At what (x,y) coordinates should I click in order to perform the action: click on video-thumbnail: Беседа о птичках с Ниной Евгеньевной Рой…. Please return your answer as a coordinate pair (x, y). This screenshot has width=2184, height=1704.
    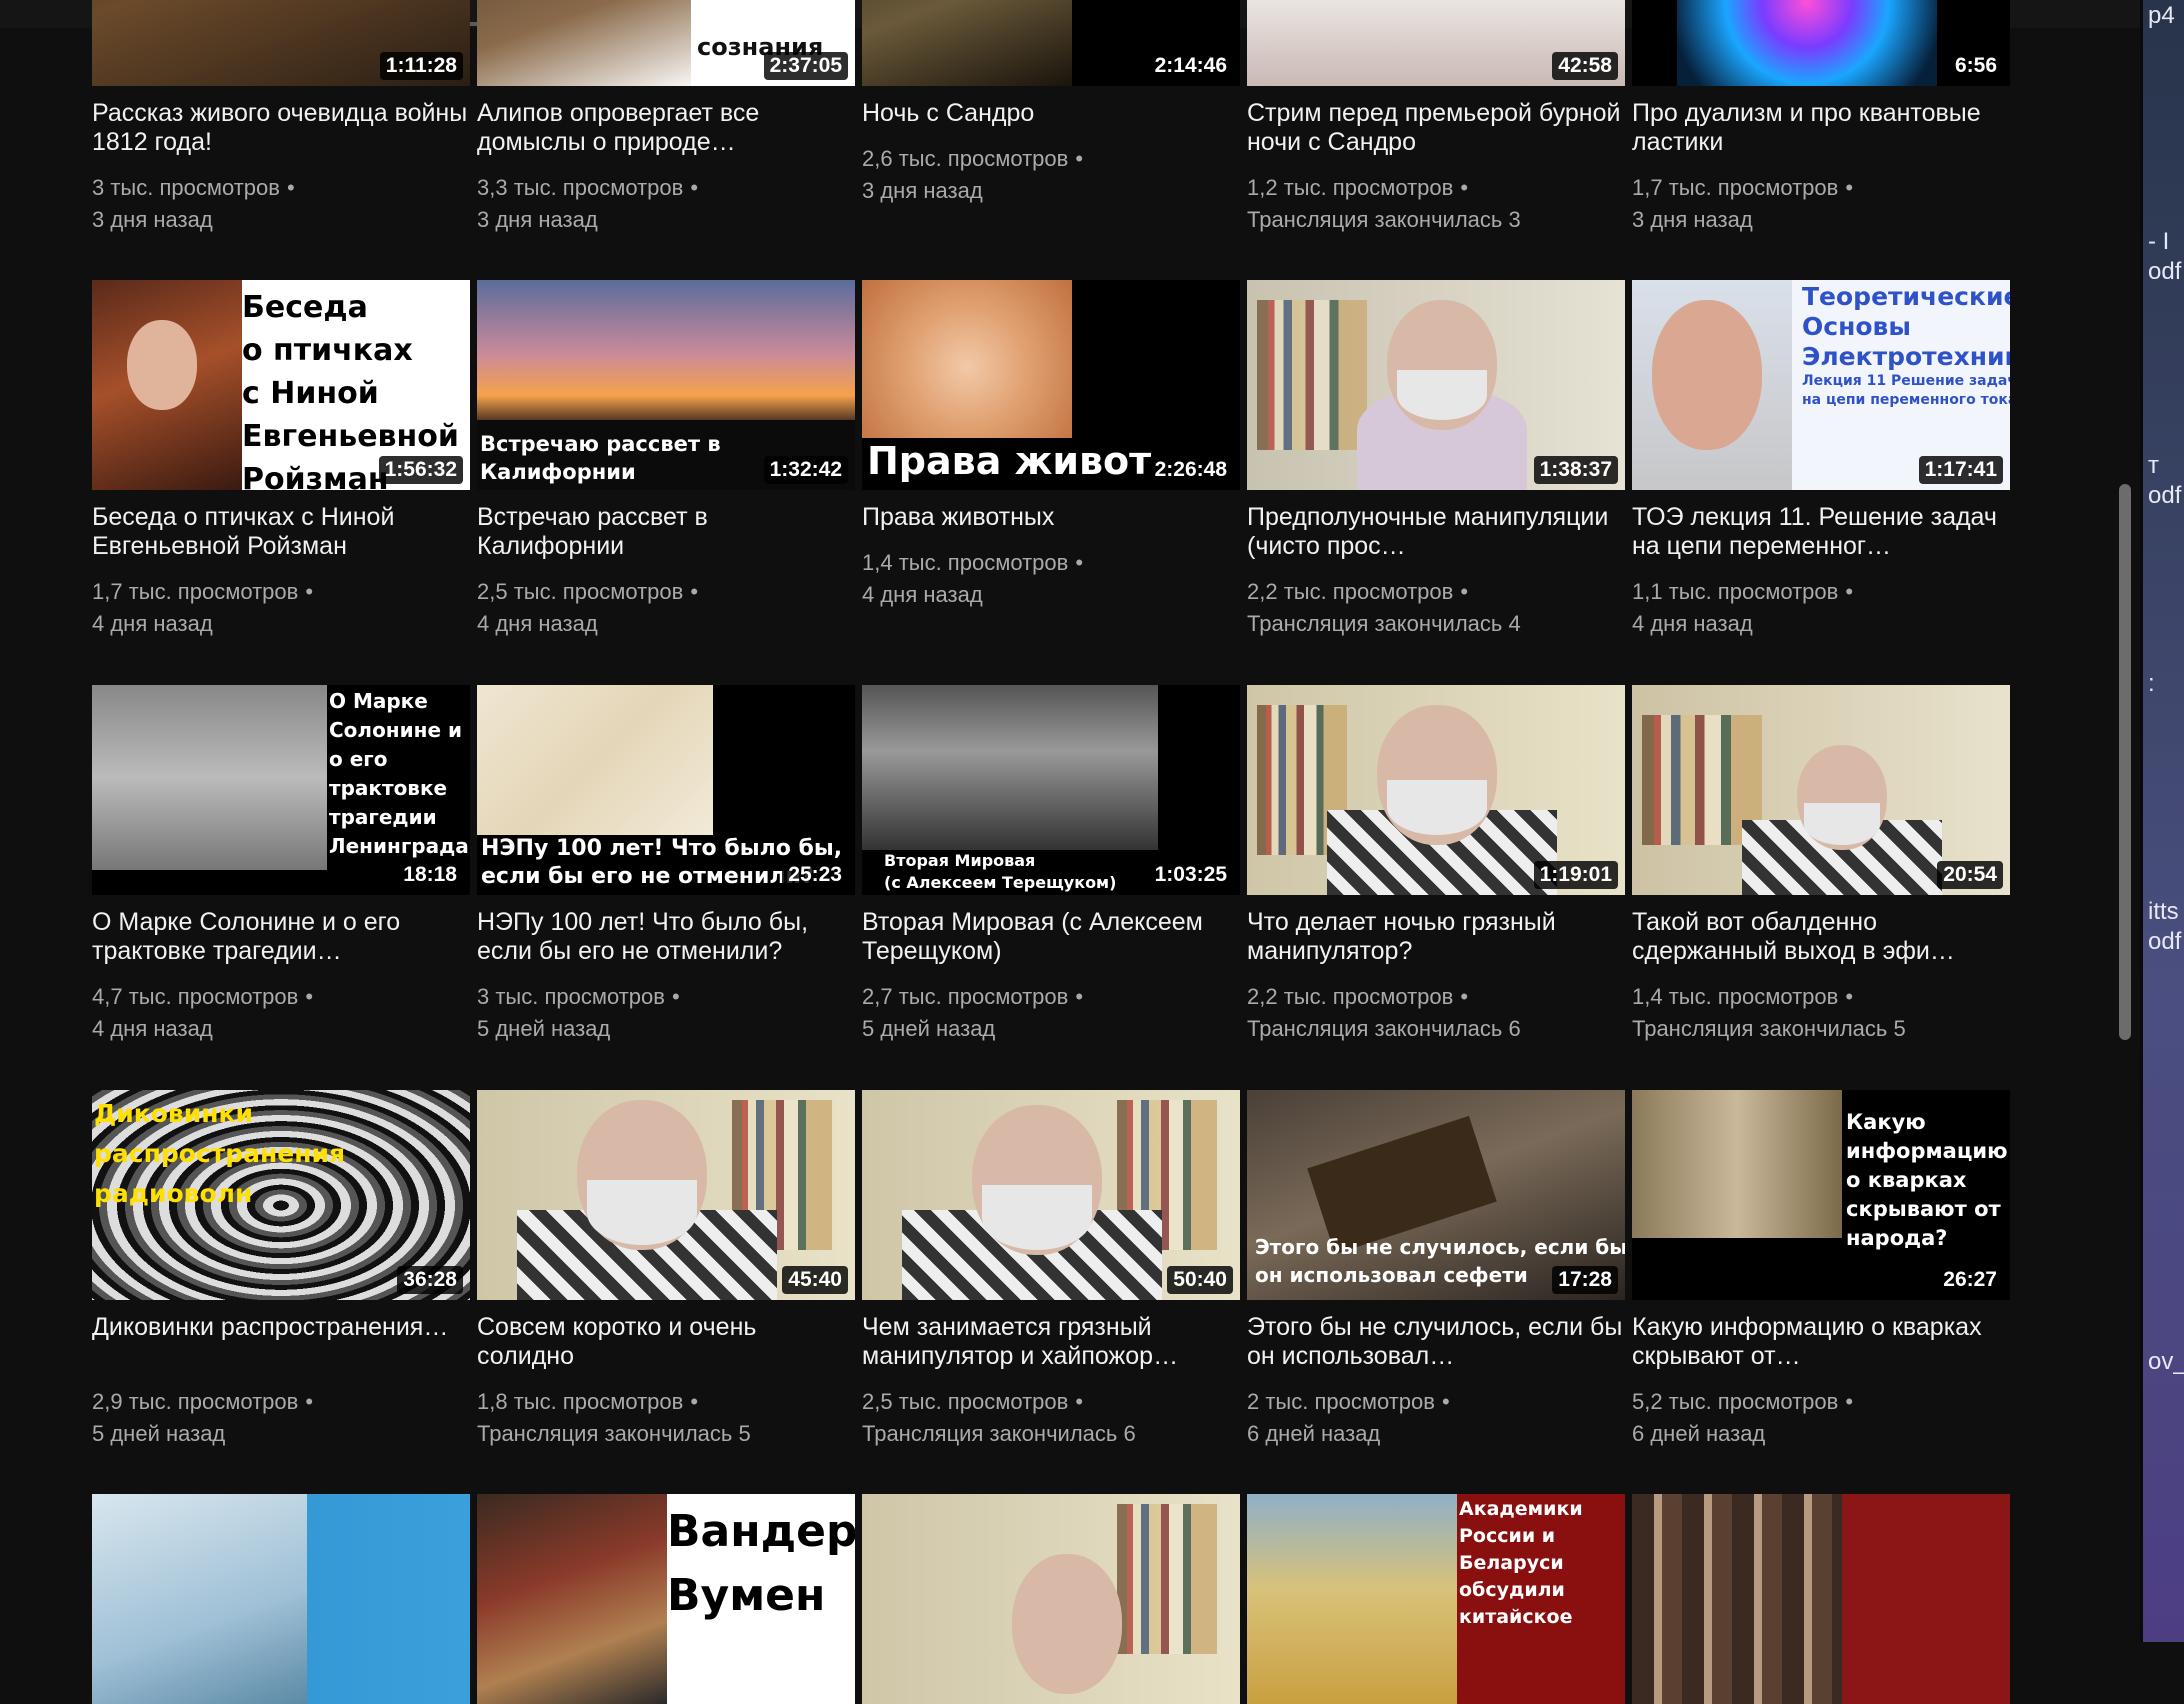
    Looking at the image, I should click on (281, 385).